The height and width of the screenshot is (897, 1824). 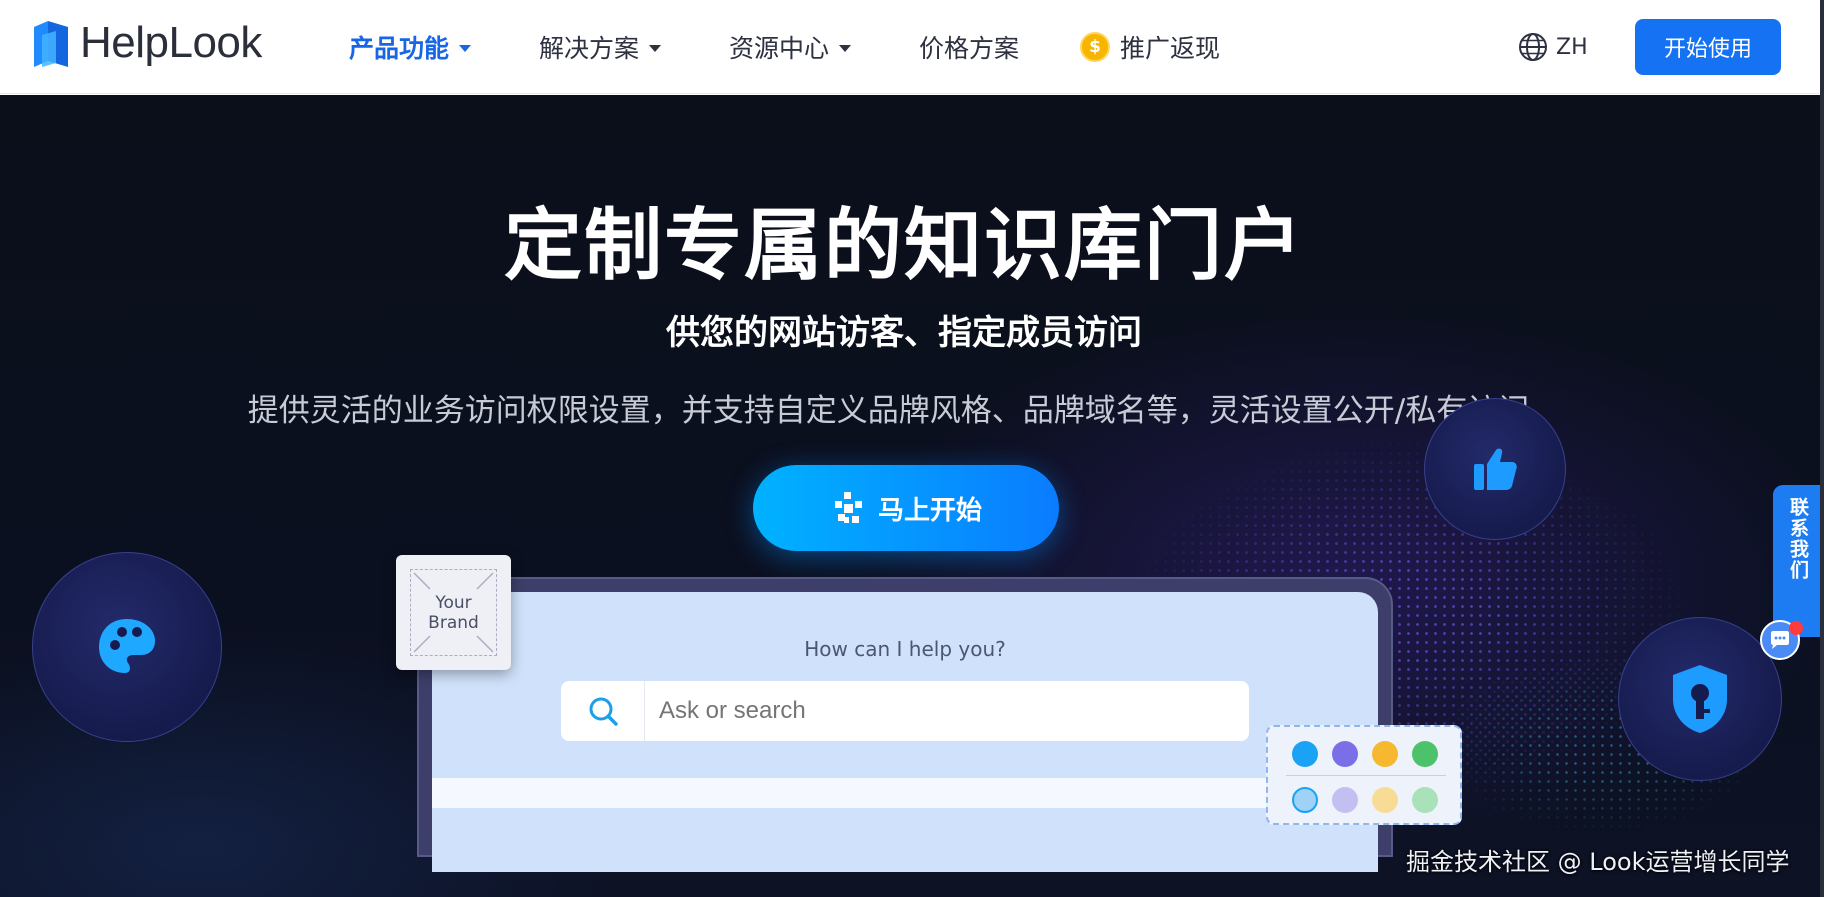 What do you see at coordinates (1305, 754) in the screenshot?
I see `color-swatch-blue` at bounding box center [1305, 754].